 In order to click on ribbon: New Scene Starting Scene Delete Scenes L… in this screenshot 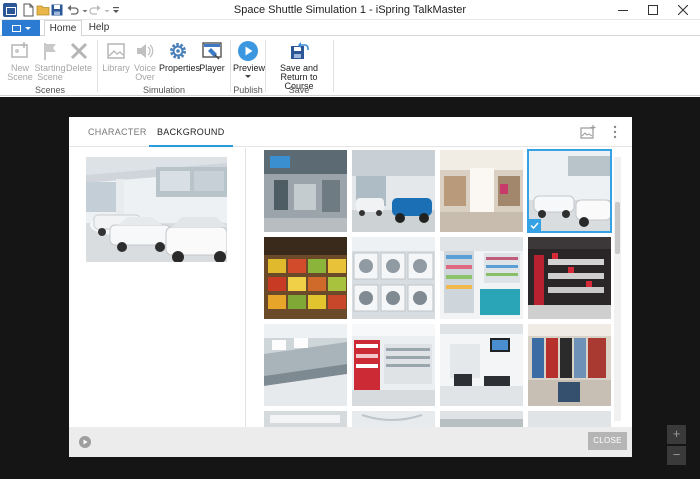, I will do `click(350, 66)`.